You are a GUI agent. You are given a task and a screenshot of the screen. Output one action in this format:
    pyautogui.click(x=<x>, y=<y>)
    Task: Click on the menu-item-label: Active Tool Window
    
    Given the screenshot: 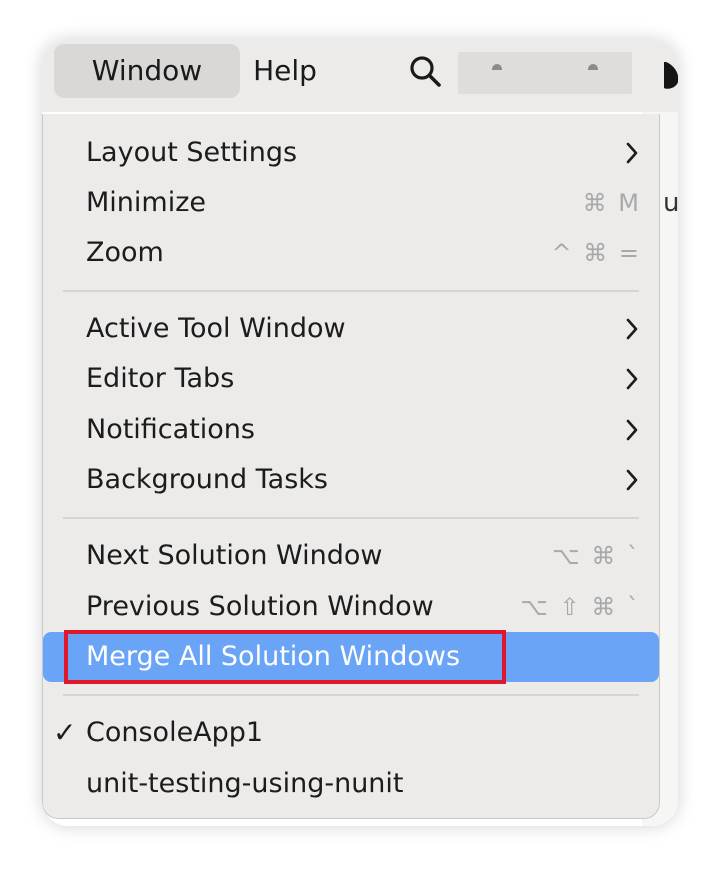 What is the action you would take?
    pyautogui.click(x=216, y=328)
    